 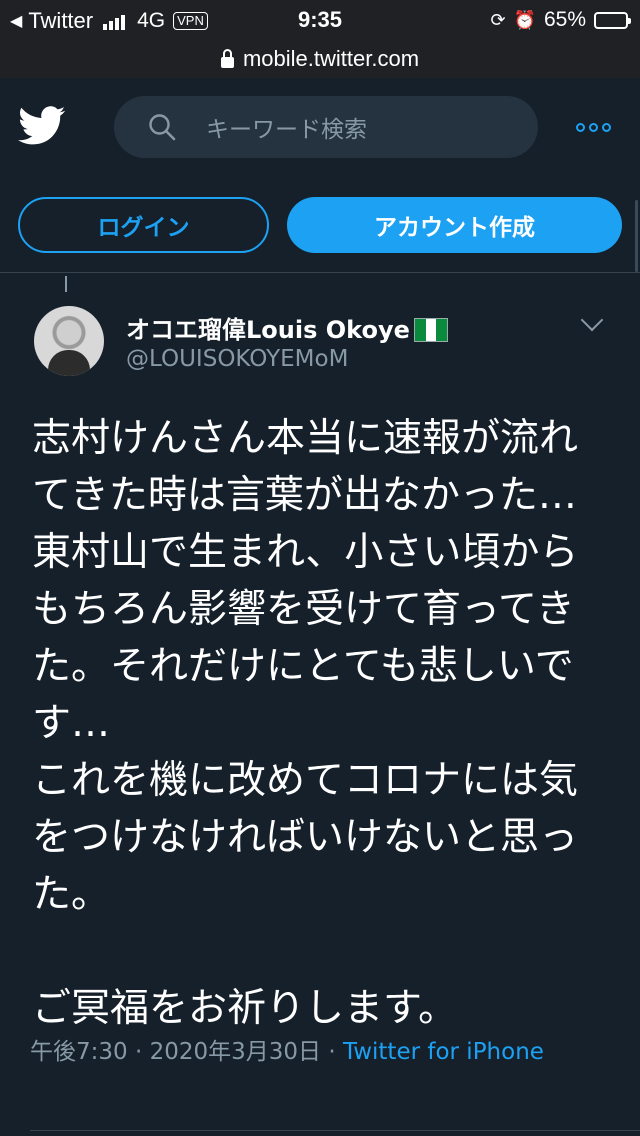 I want to click on thread-connector, so click(x=66, y=284).